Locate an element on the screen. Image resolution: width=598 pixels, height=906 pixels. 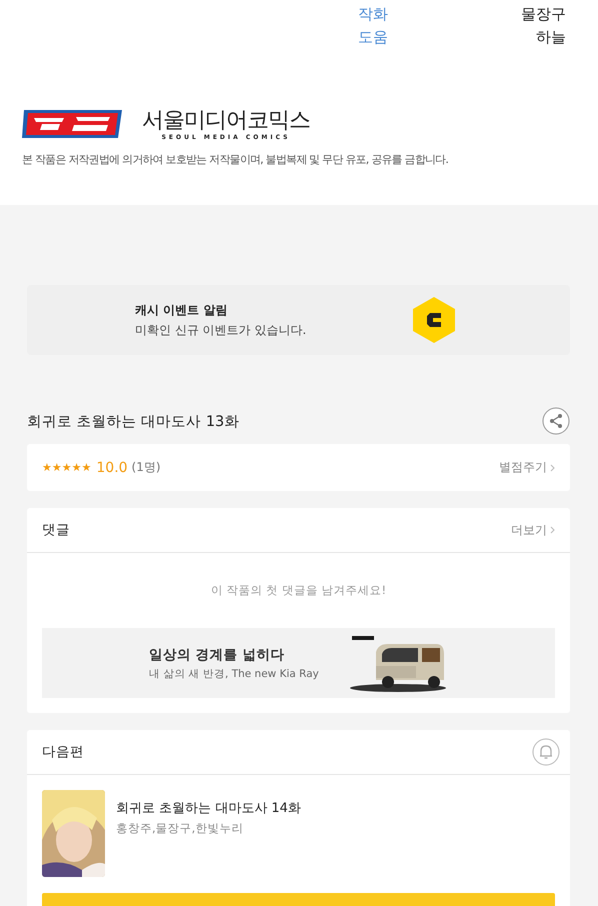
cash-event-title: 캐시 이벤트 알림 is located at coordinates (181, 310).